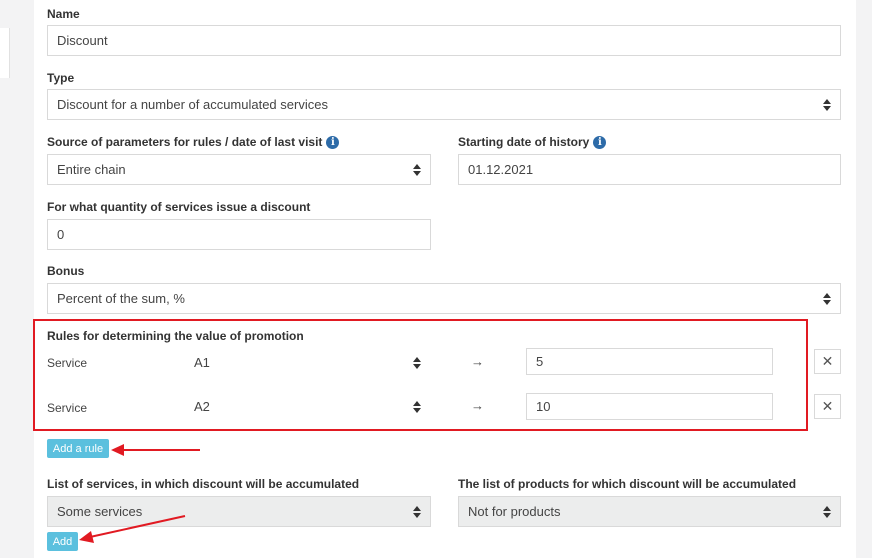  I want to click on bonus-select: Percent of the sum, %, so click(444, 298).